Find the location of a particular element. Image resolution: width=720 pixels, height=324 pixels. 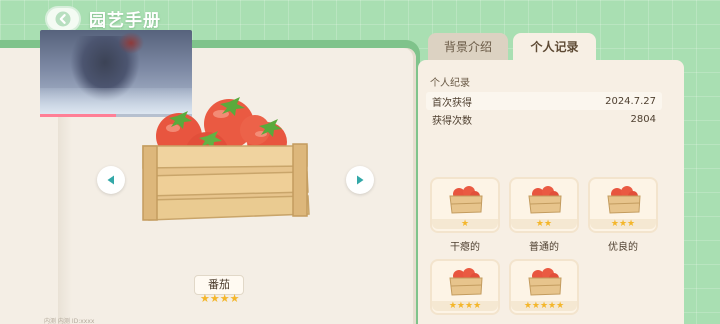

quality-stars: ★★★ is located at coordinates (623, 224).